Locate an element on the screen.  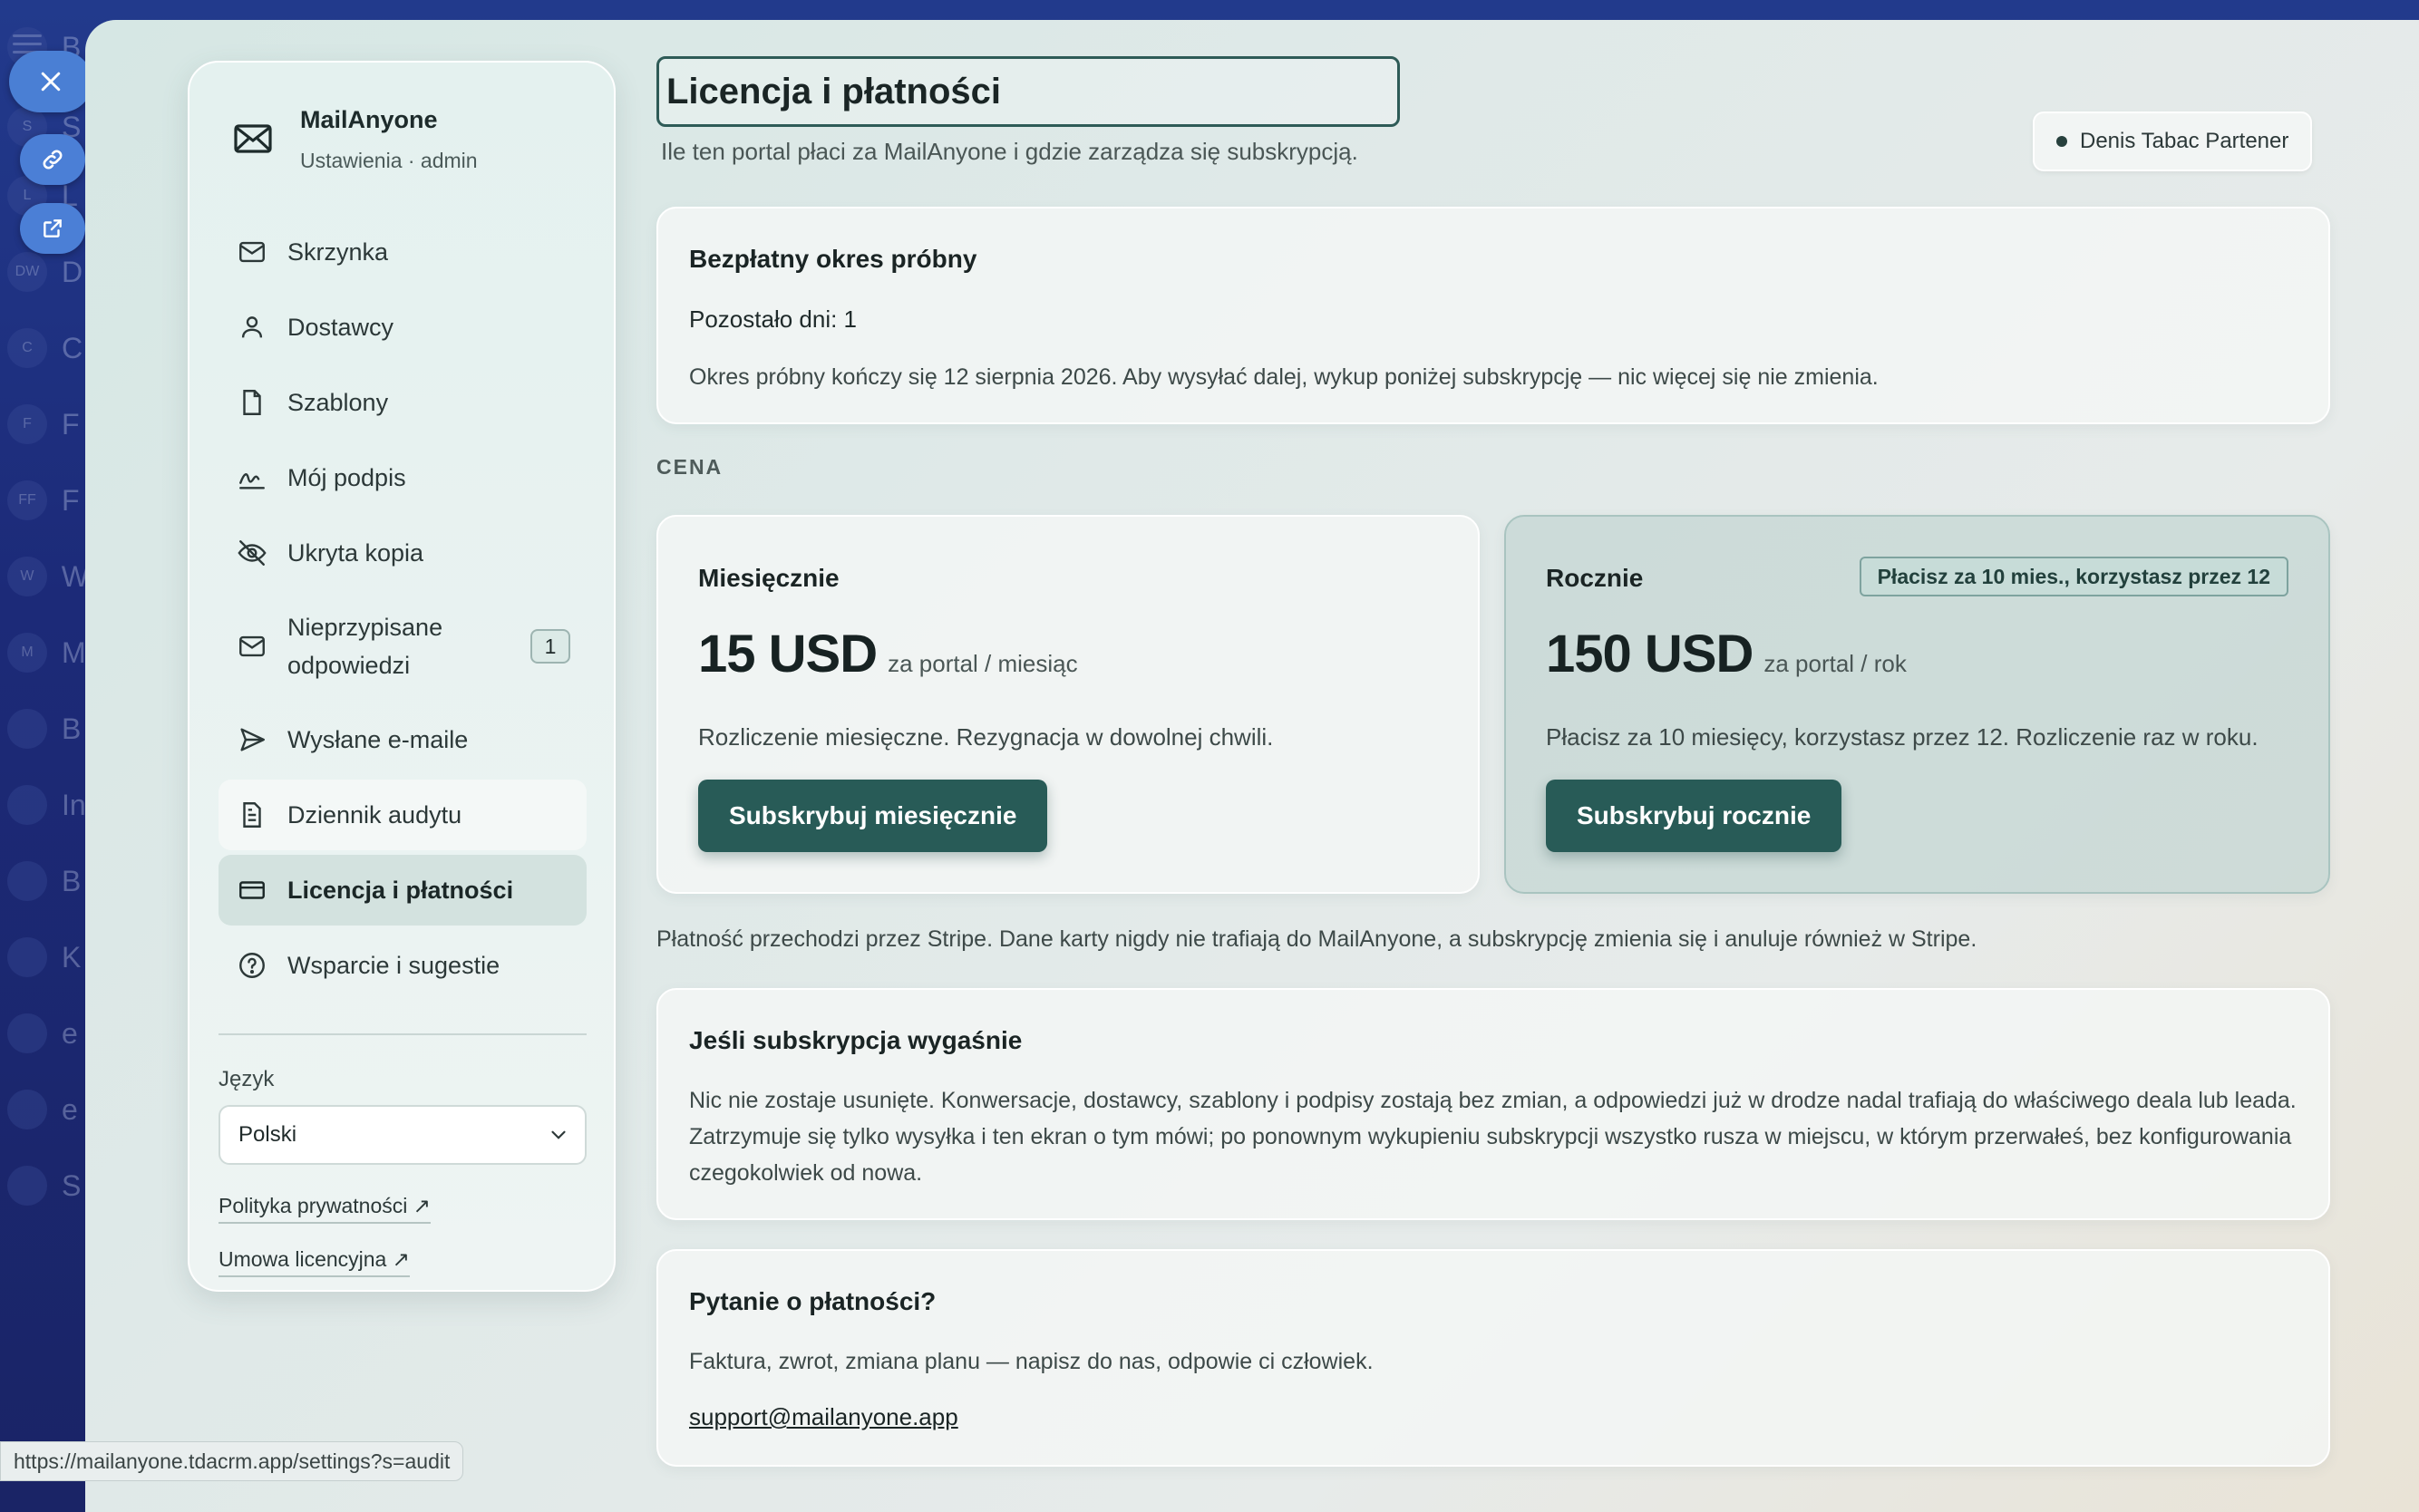
nav-item-sent-emails: Wysłane e-maile is located at coordinates (403, 740).